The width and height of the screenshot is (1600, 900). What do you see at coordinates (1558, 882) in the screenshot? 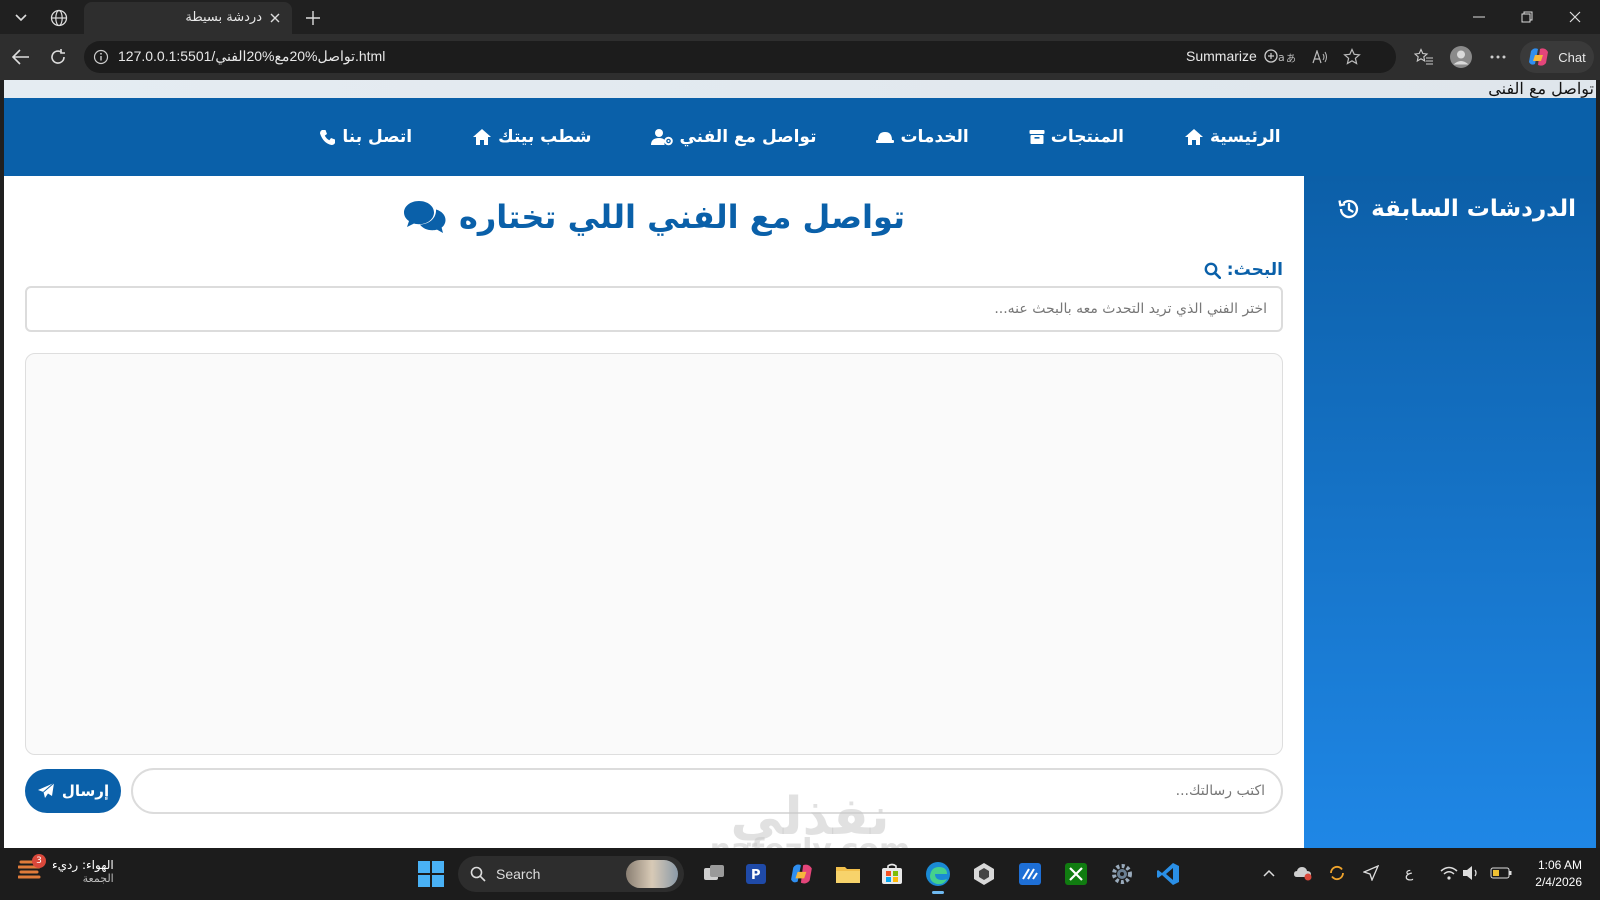
I see `clock-date: 2/4/2026` at bounding box center [1558, 882].